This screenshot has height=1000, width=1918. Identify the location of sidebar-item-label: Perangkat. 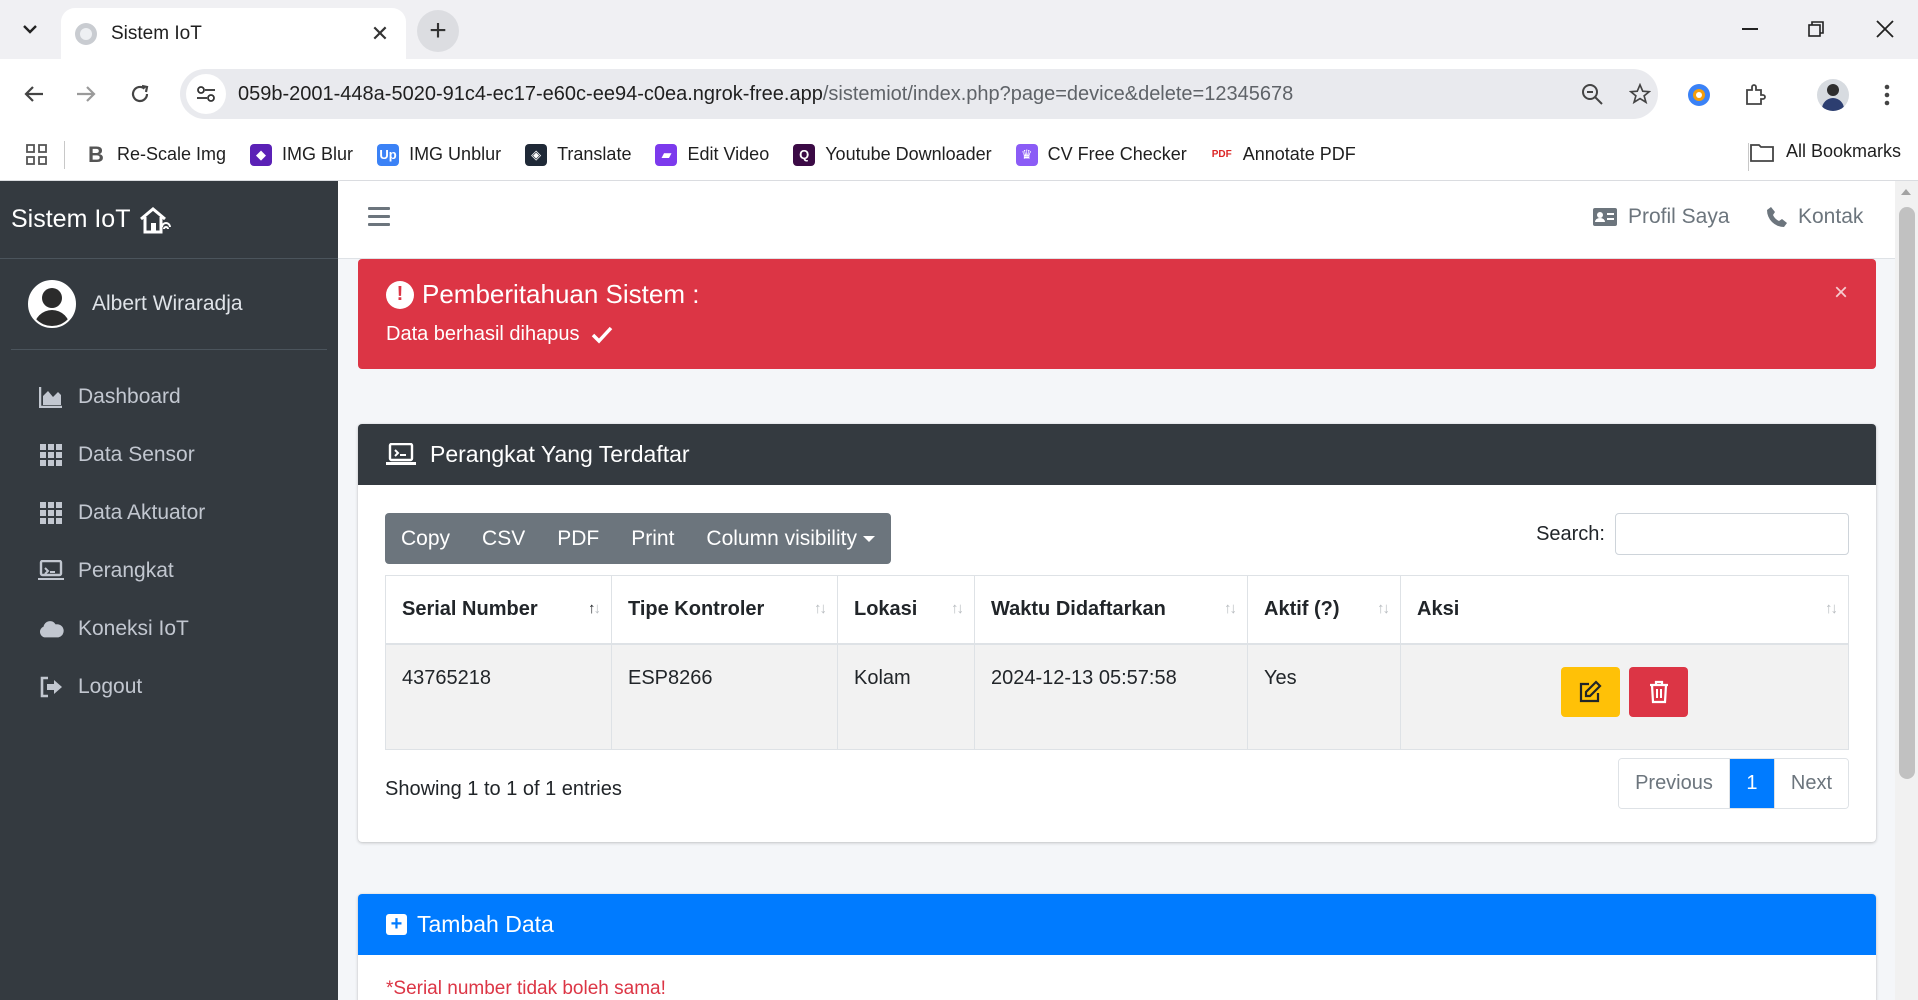
(126, 570).